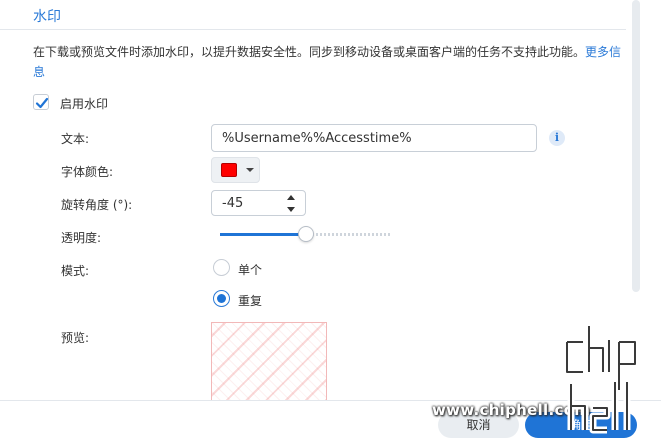 Image resolution: width=661 pixels, height=447 pixels. Describe the element at coordinates (250, 270) in the screenshot. I see `mode-single-label: 单个` at that location.